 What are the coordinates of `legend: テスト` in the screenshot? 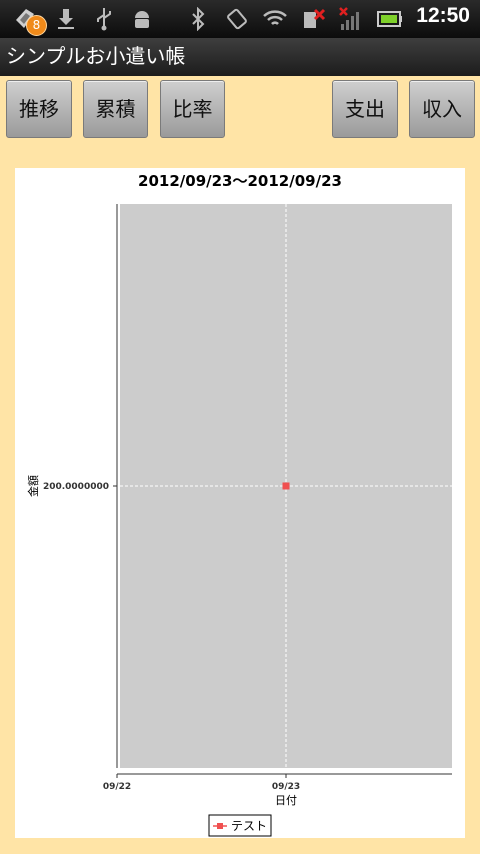 It's located at (240, 825).